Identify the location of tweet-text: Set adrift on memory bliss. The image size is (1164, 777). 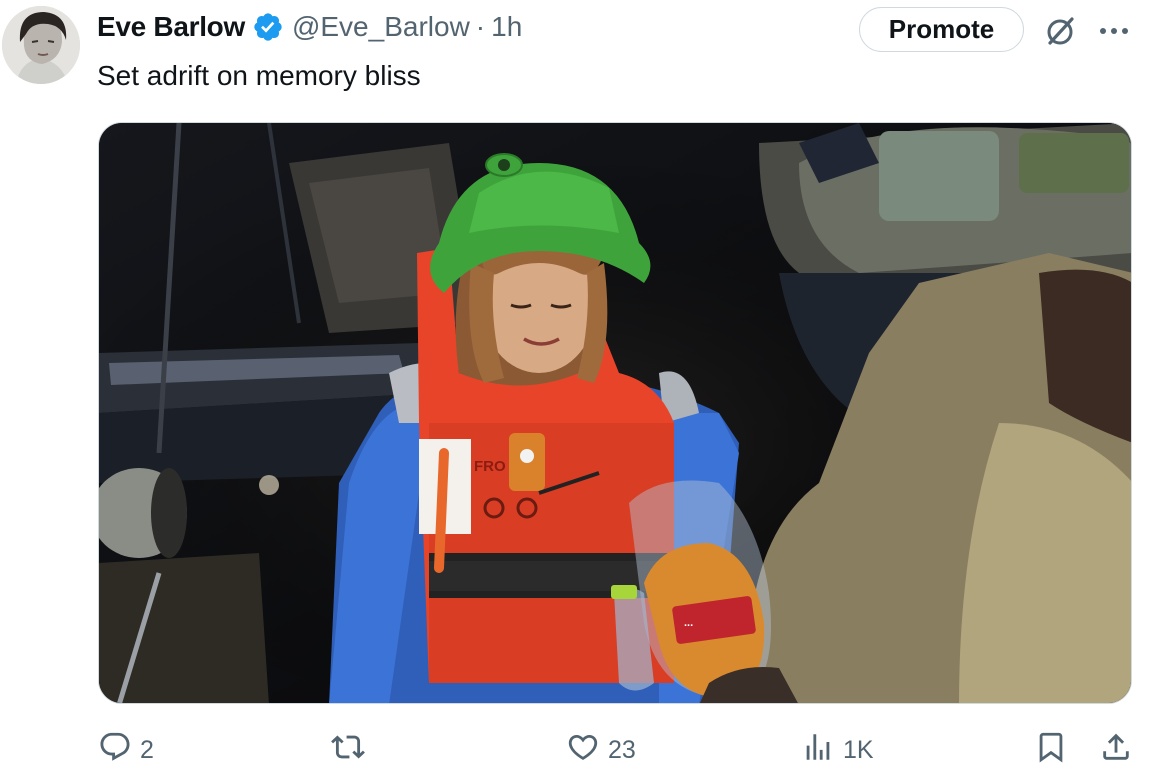
(259, 75).